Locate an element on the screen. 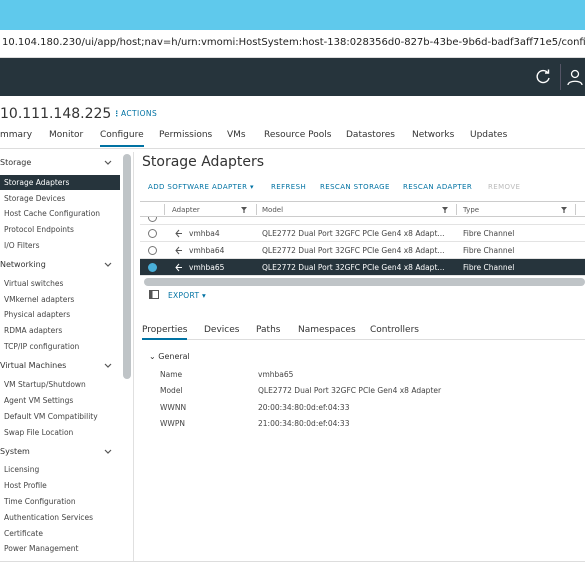  tab-summary: mmary is located at coordinates (16, 135).